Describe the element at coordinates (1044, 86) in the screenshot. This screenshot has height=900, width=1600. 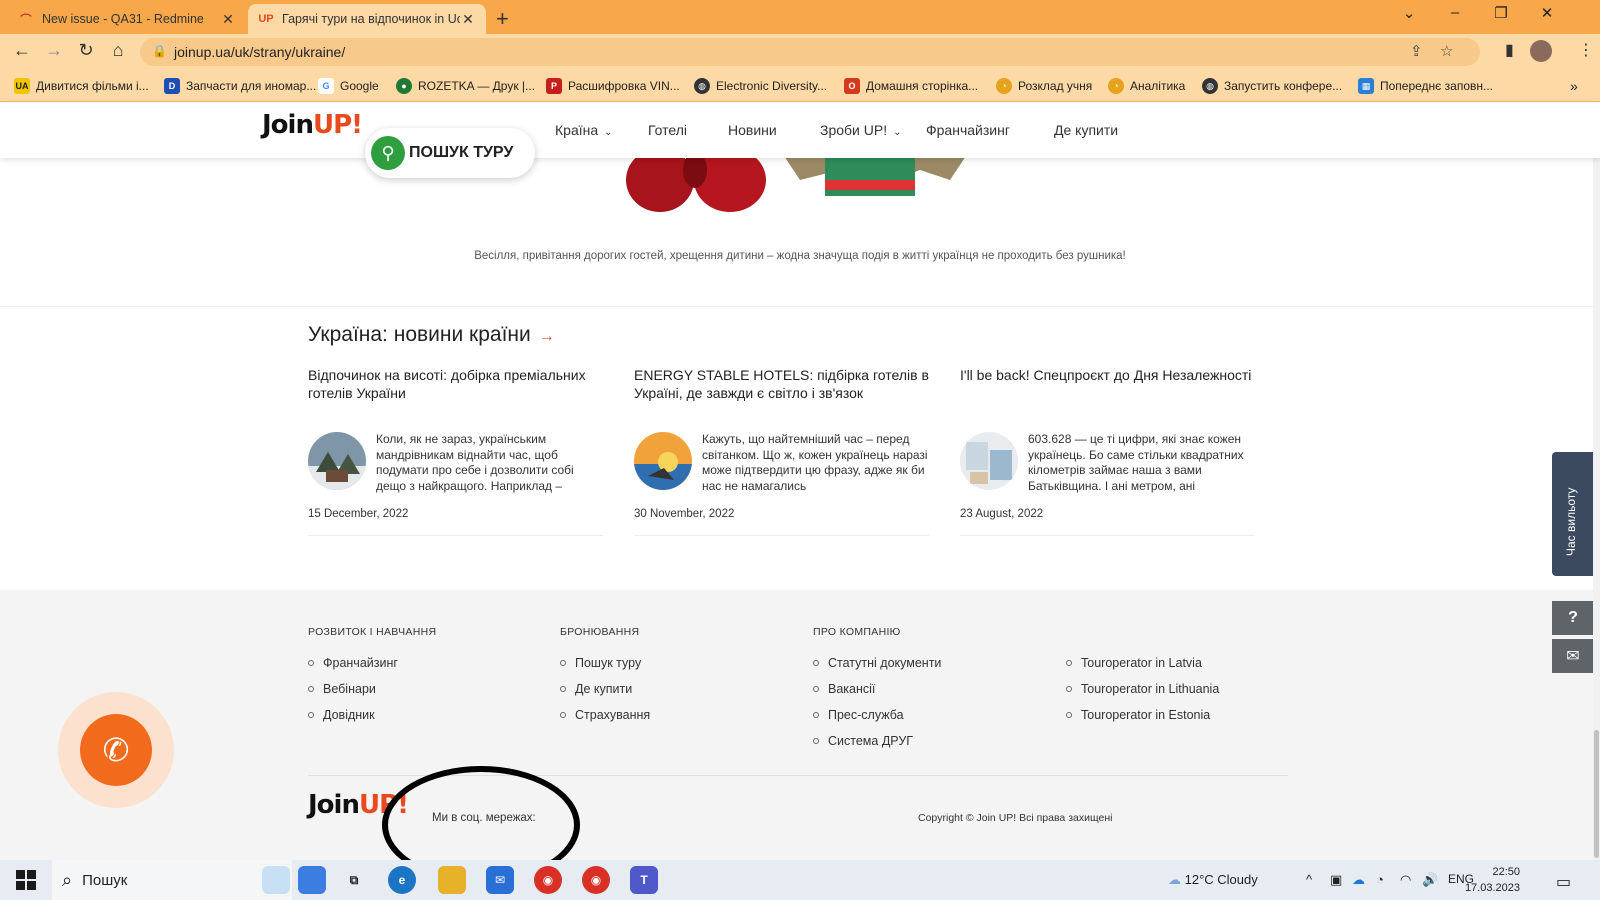
I see `bookmark-item: ◔ Розклад учня` at that location.